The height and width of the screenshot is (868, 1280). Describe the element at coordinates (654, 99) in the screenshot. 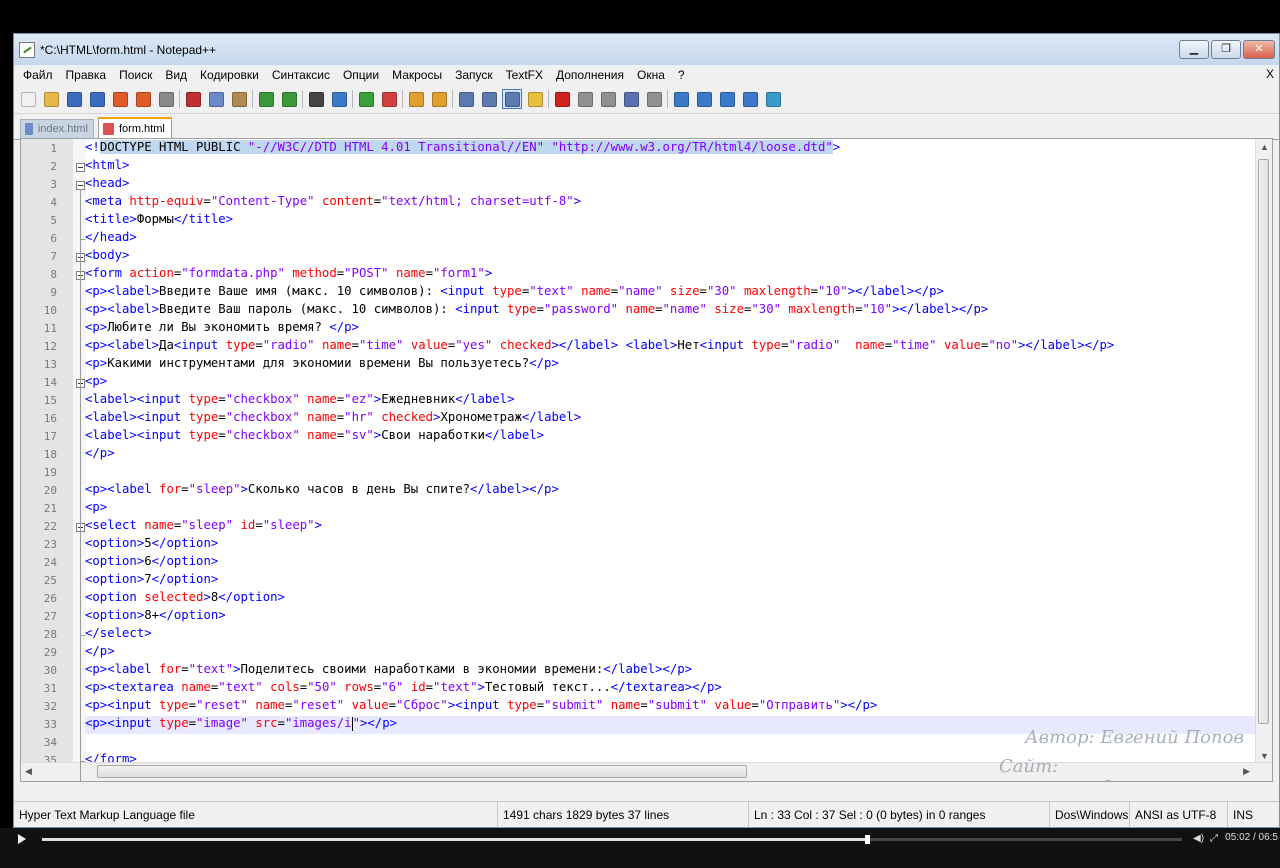

I see `save-macro-icon` at that location.